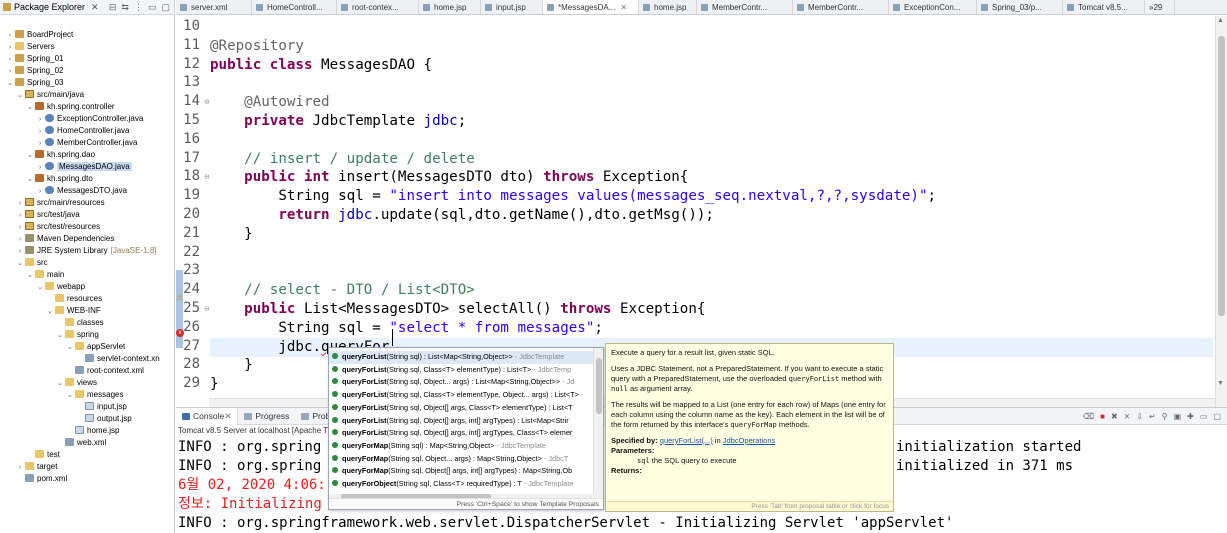 The height and width of the screenshot is (533, 1227). What do you see at coordinates (87, 83) in the screenshot?
I see `tree-item: ⌄ Spring_03` at bounding box center [87, 83].